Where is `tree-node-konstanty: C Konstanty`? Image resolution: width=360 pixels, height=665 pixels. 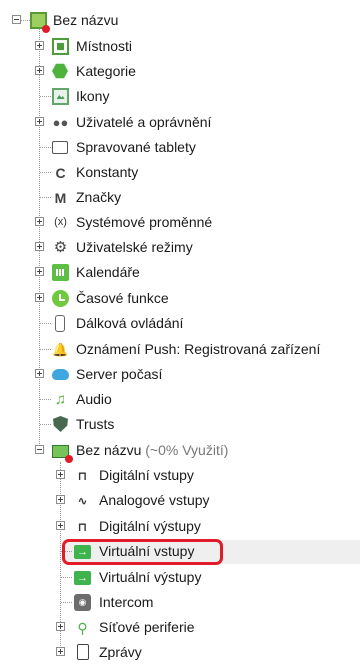 tree-node-konstanty: C Konstanty is located at coordinates (180, 172).